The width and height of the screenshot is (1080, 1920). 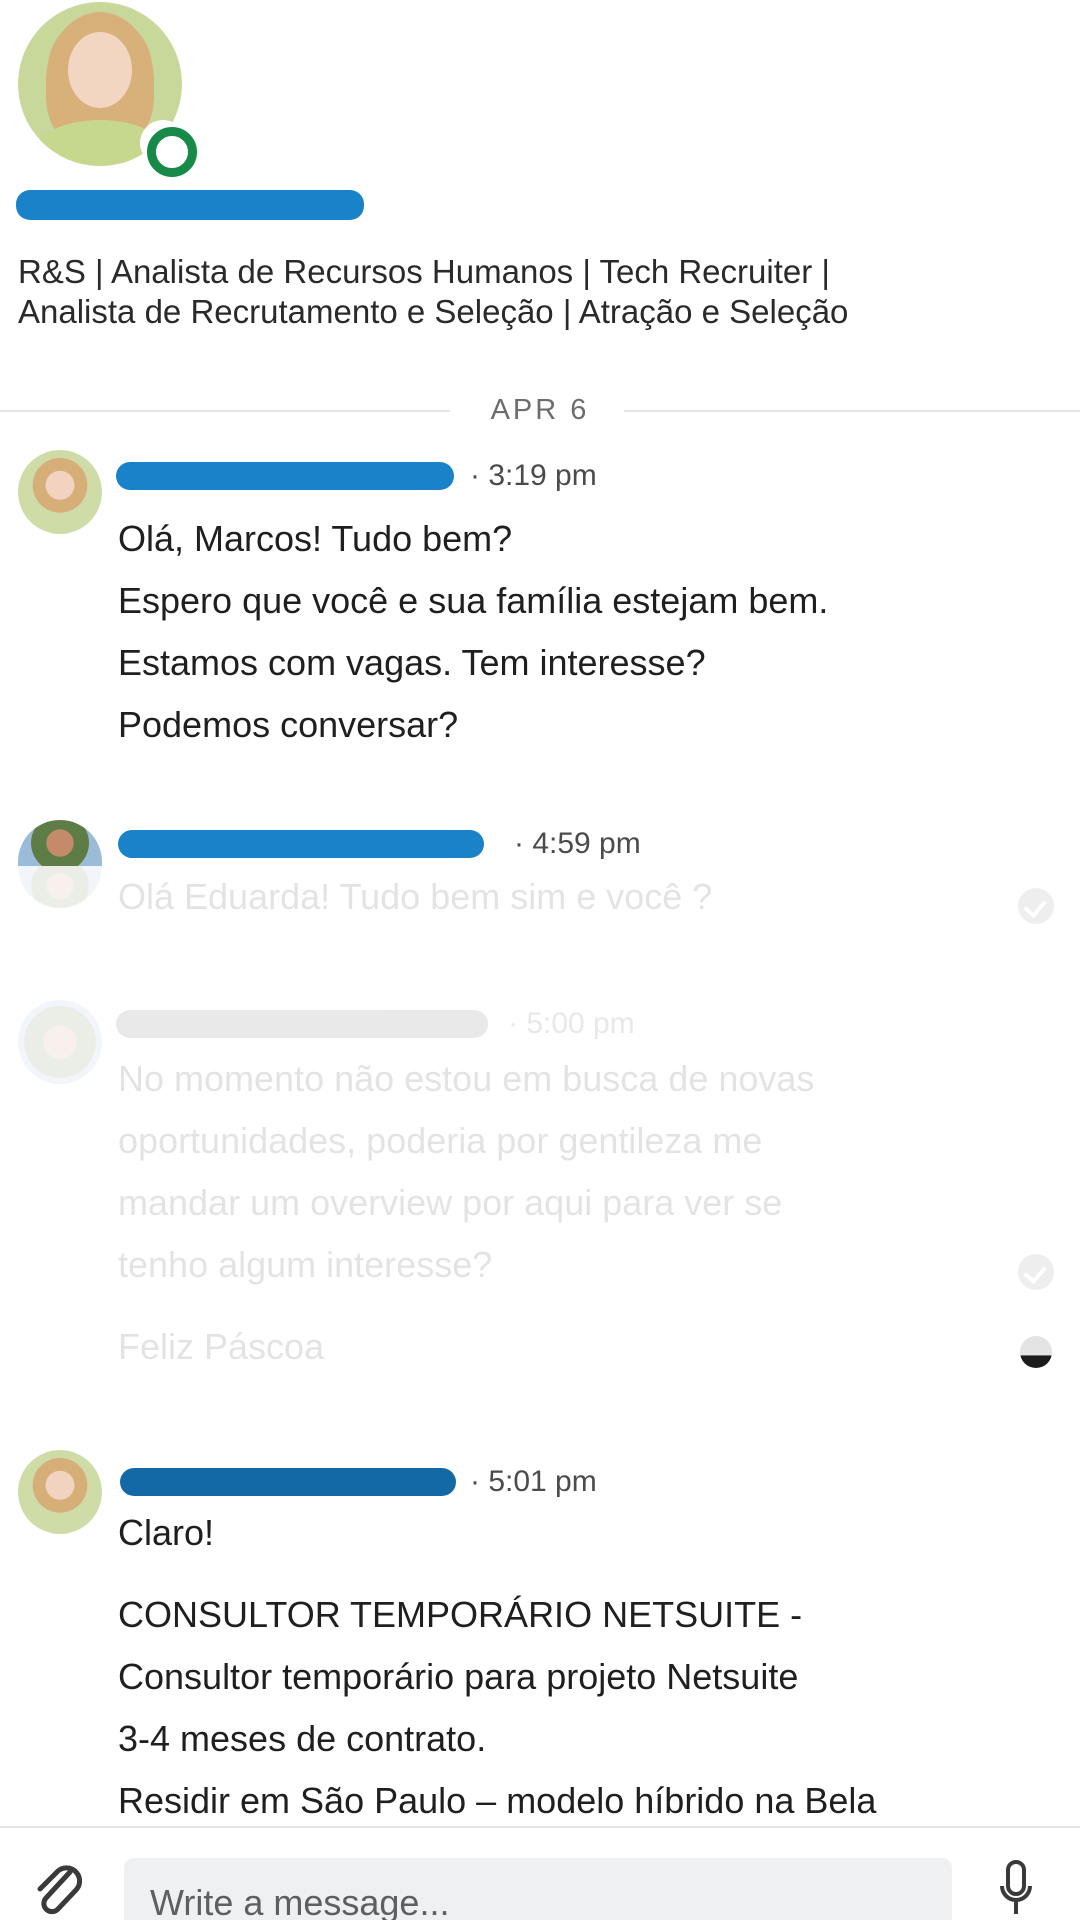 I want to click on profile-name-redacted, so click(x=190, y=205).